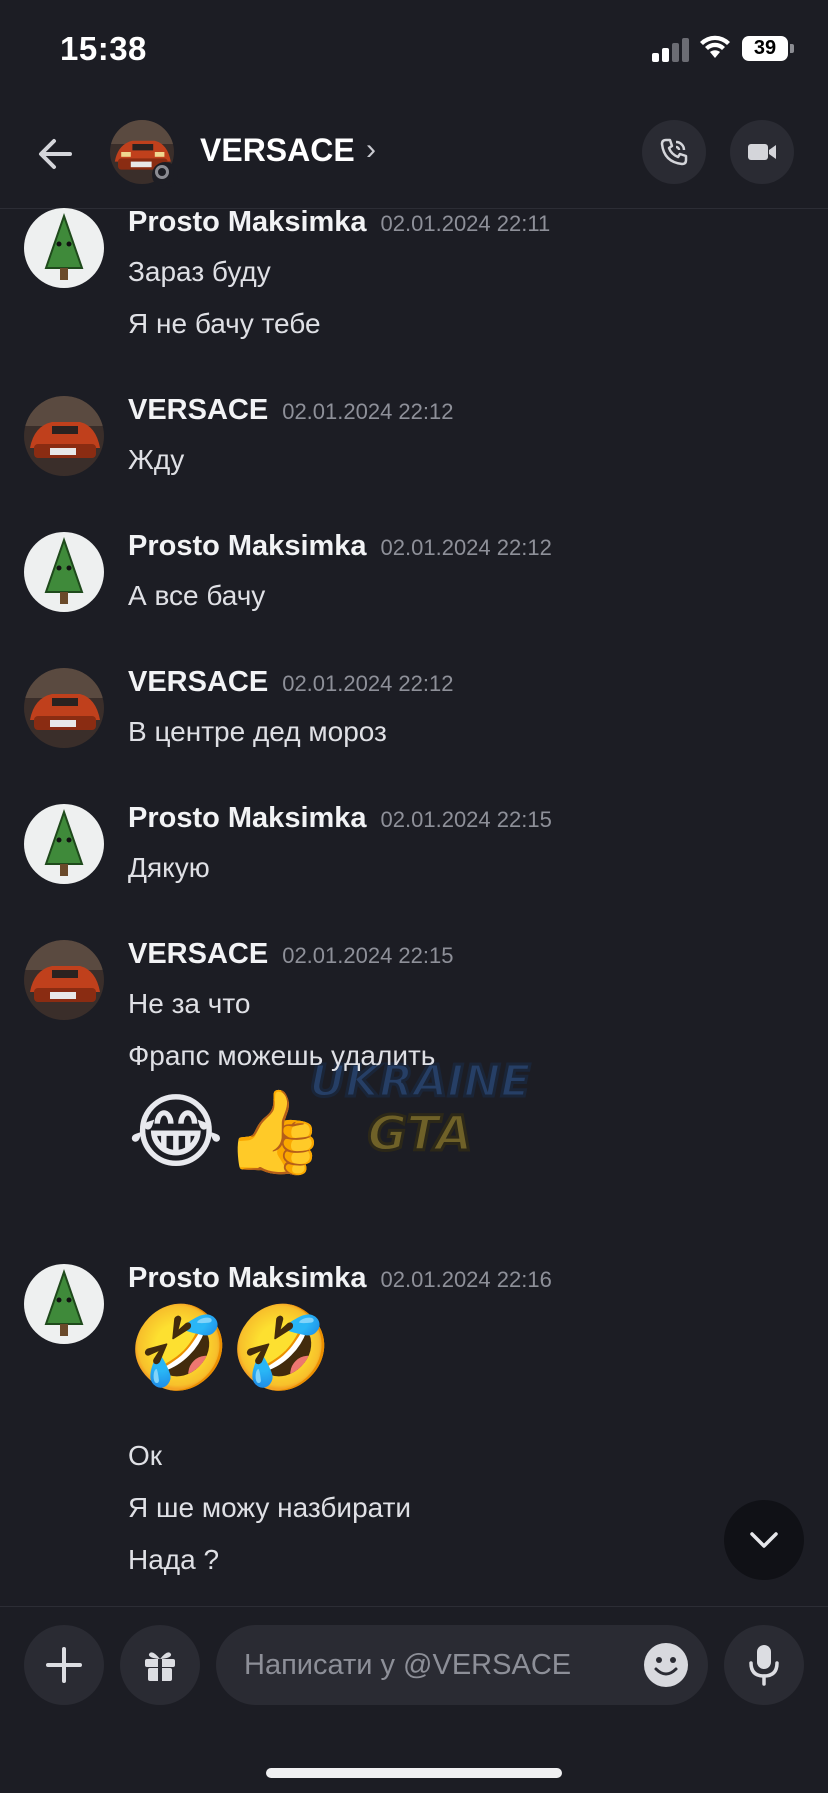  What do you see at coordinates (156, 459) in the screenshot?
I see `message-text: Жду` at bounding box center [156, 459].